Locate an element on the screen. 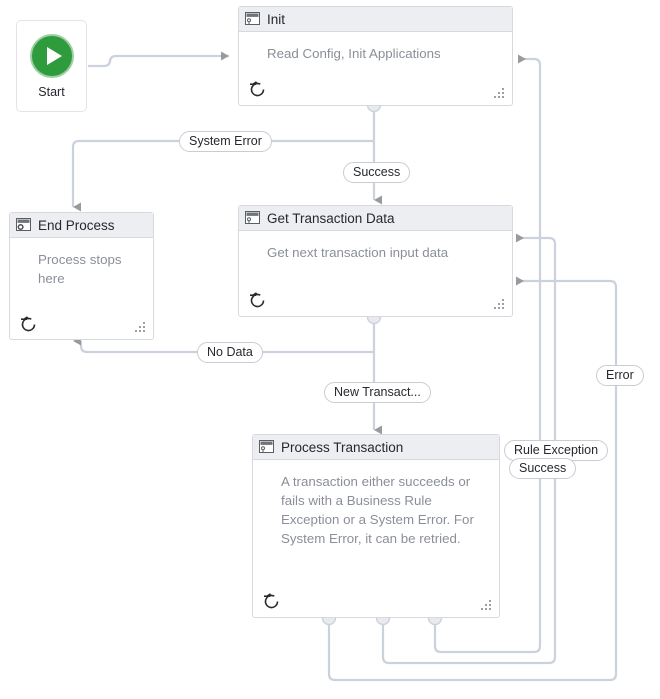 The image size is (660, 699). transition-label-error: Error is located at coordinates (620, 375).